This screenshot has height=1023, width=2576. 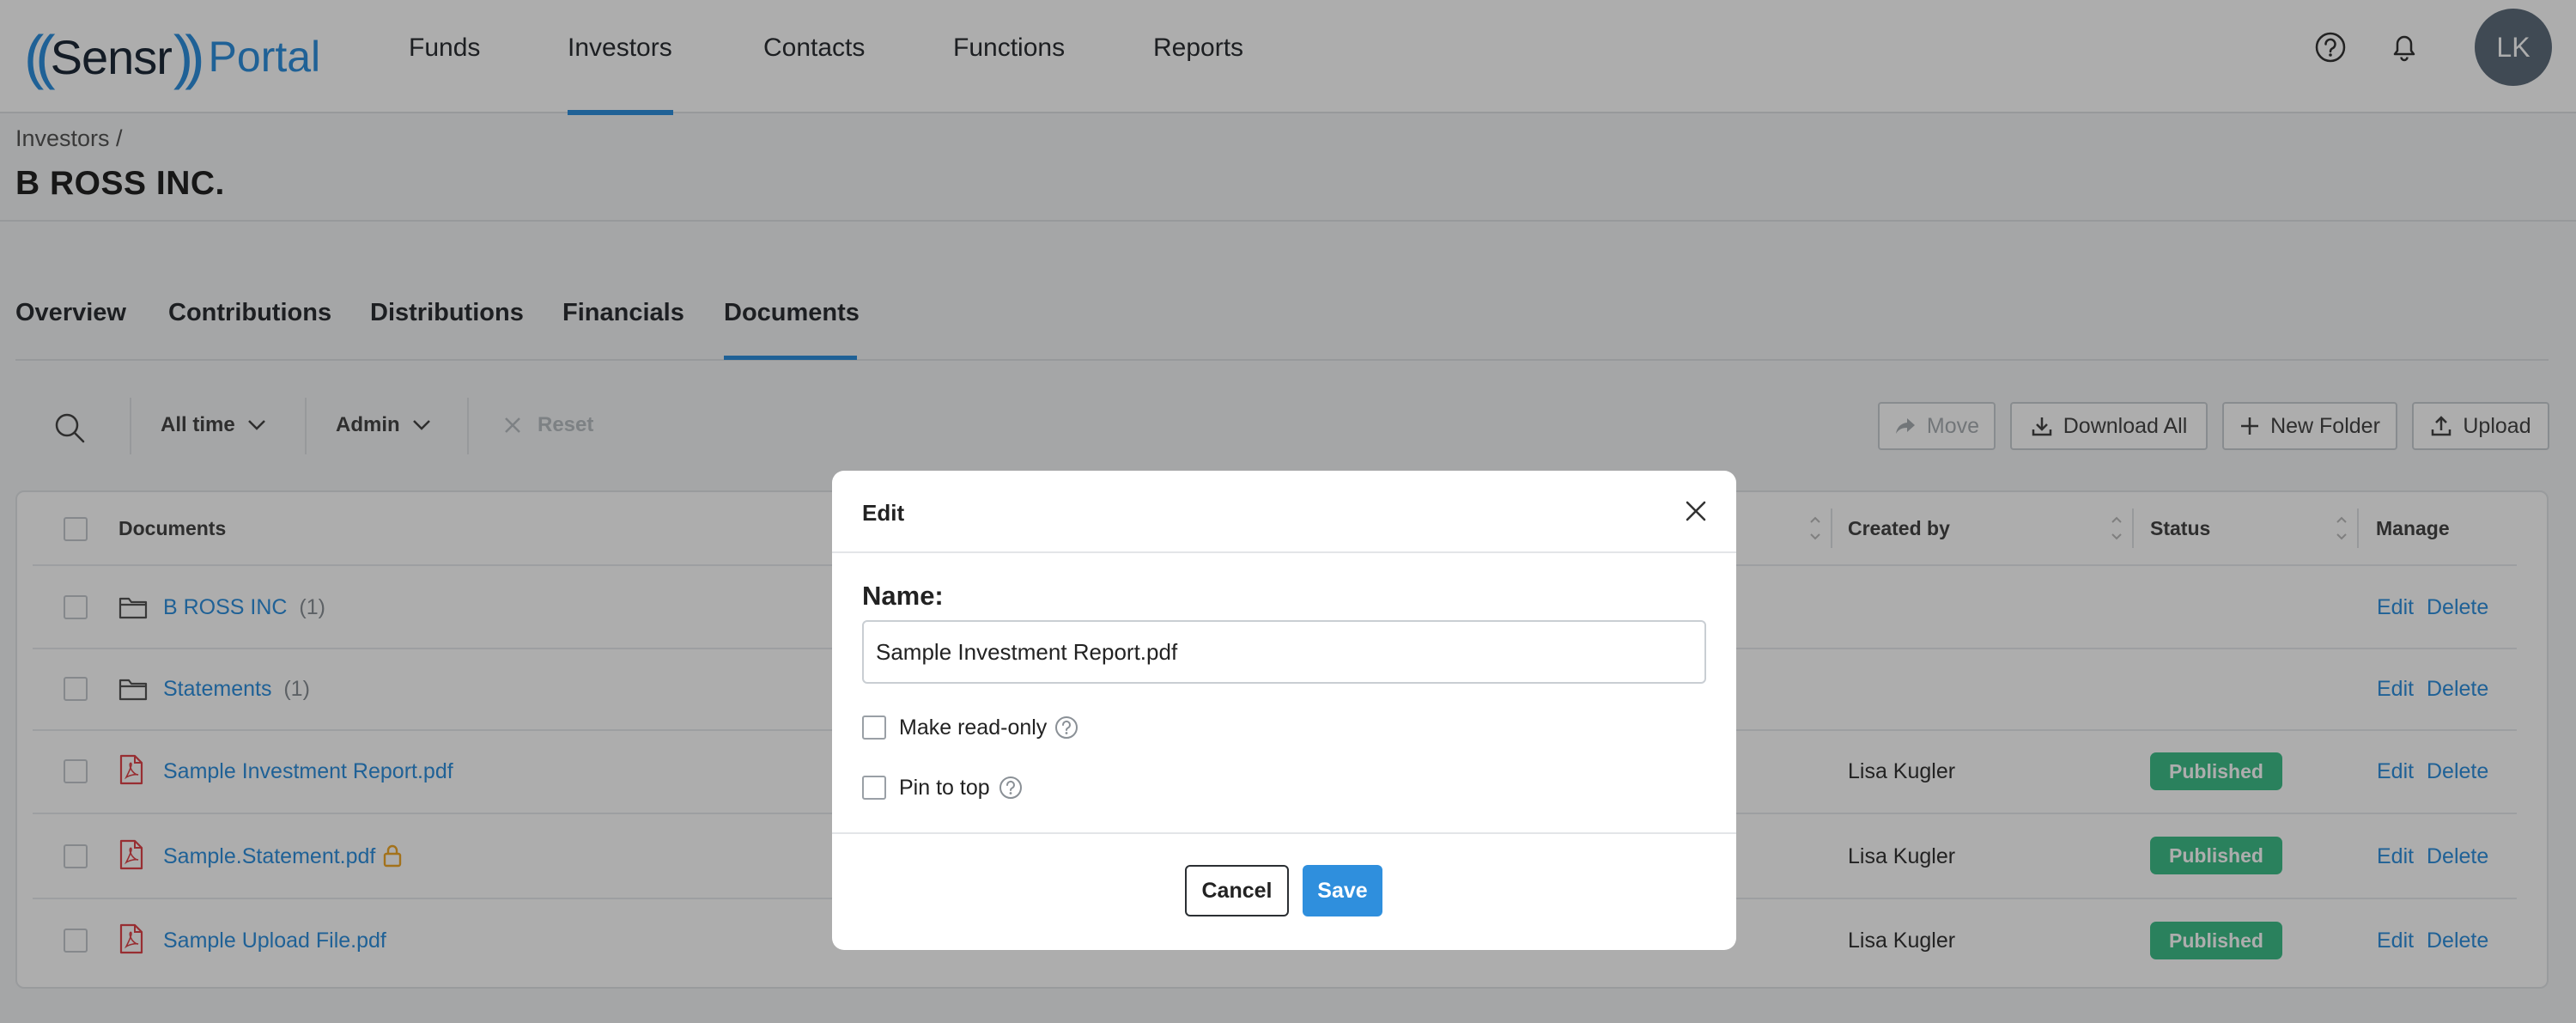 What do you see at coordinates (874, 727) in the screenshot?
I see `read-only-checkbox` at bounding box center [874, 727].